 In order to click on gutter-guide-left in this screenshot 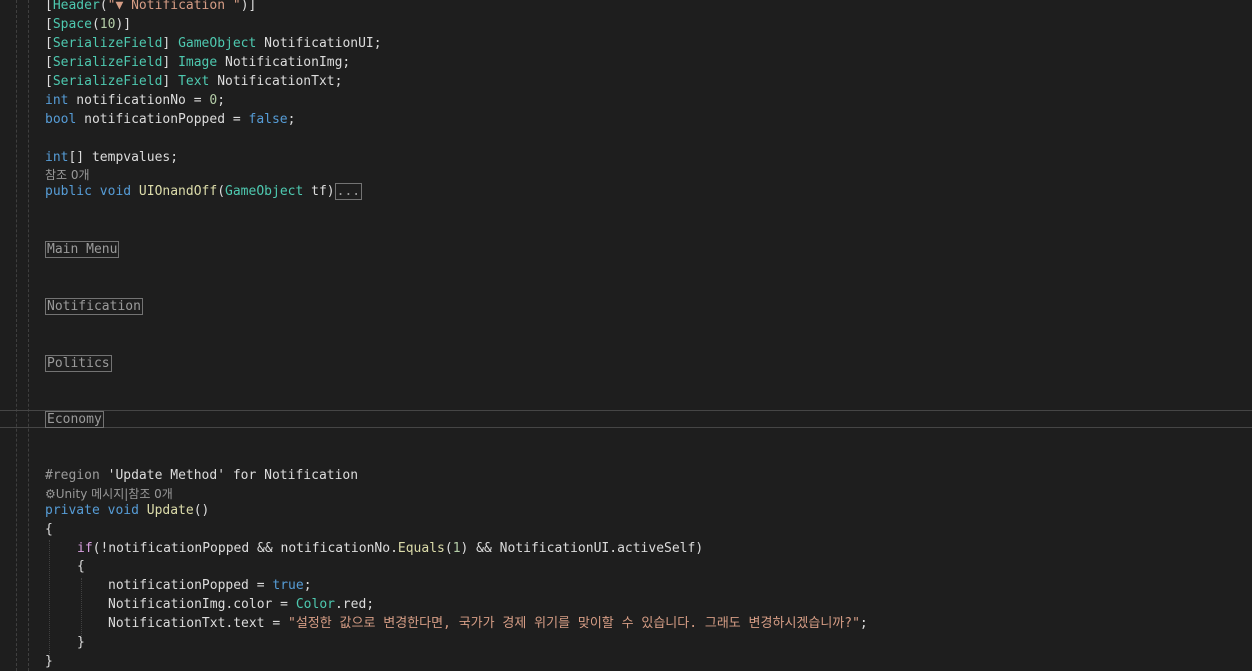, I will do `click(16, 335)`.